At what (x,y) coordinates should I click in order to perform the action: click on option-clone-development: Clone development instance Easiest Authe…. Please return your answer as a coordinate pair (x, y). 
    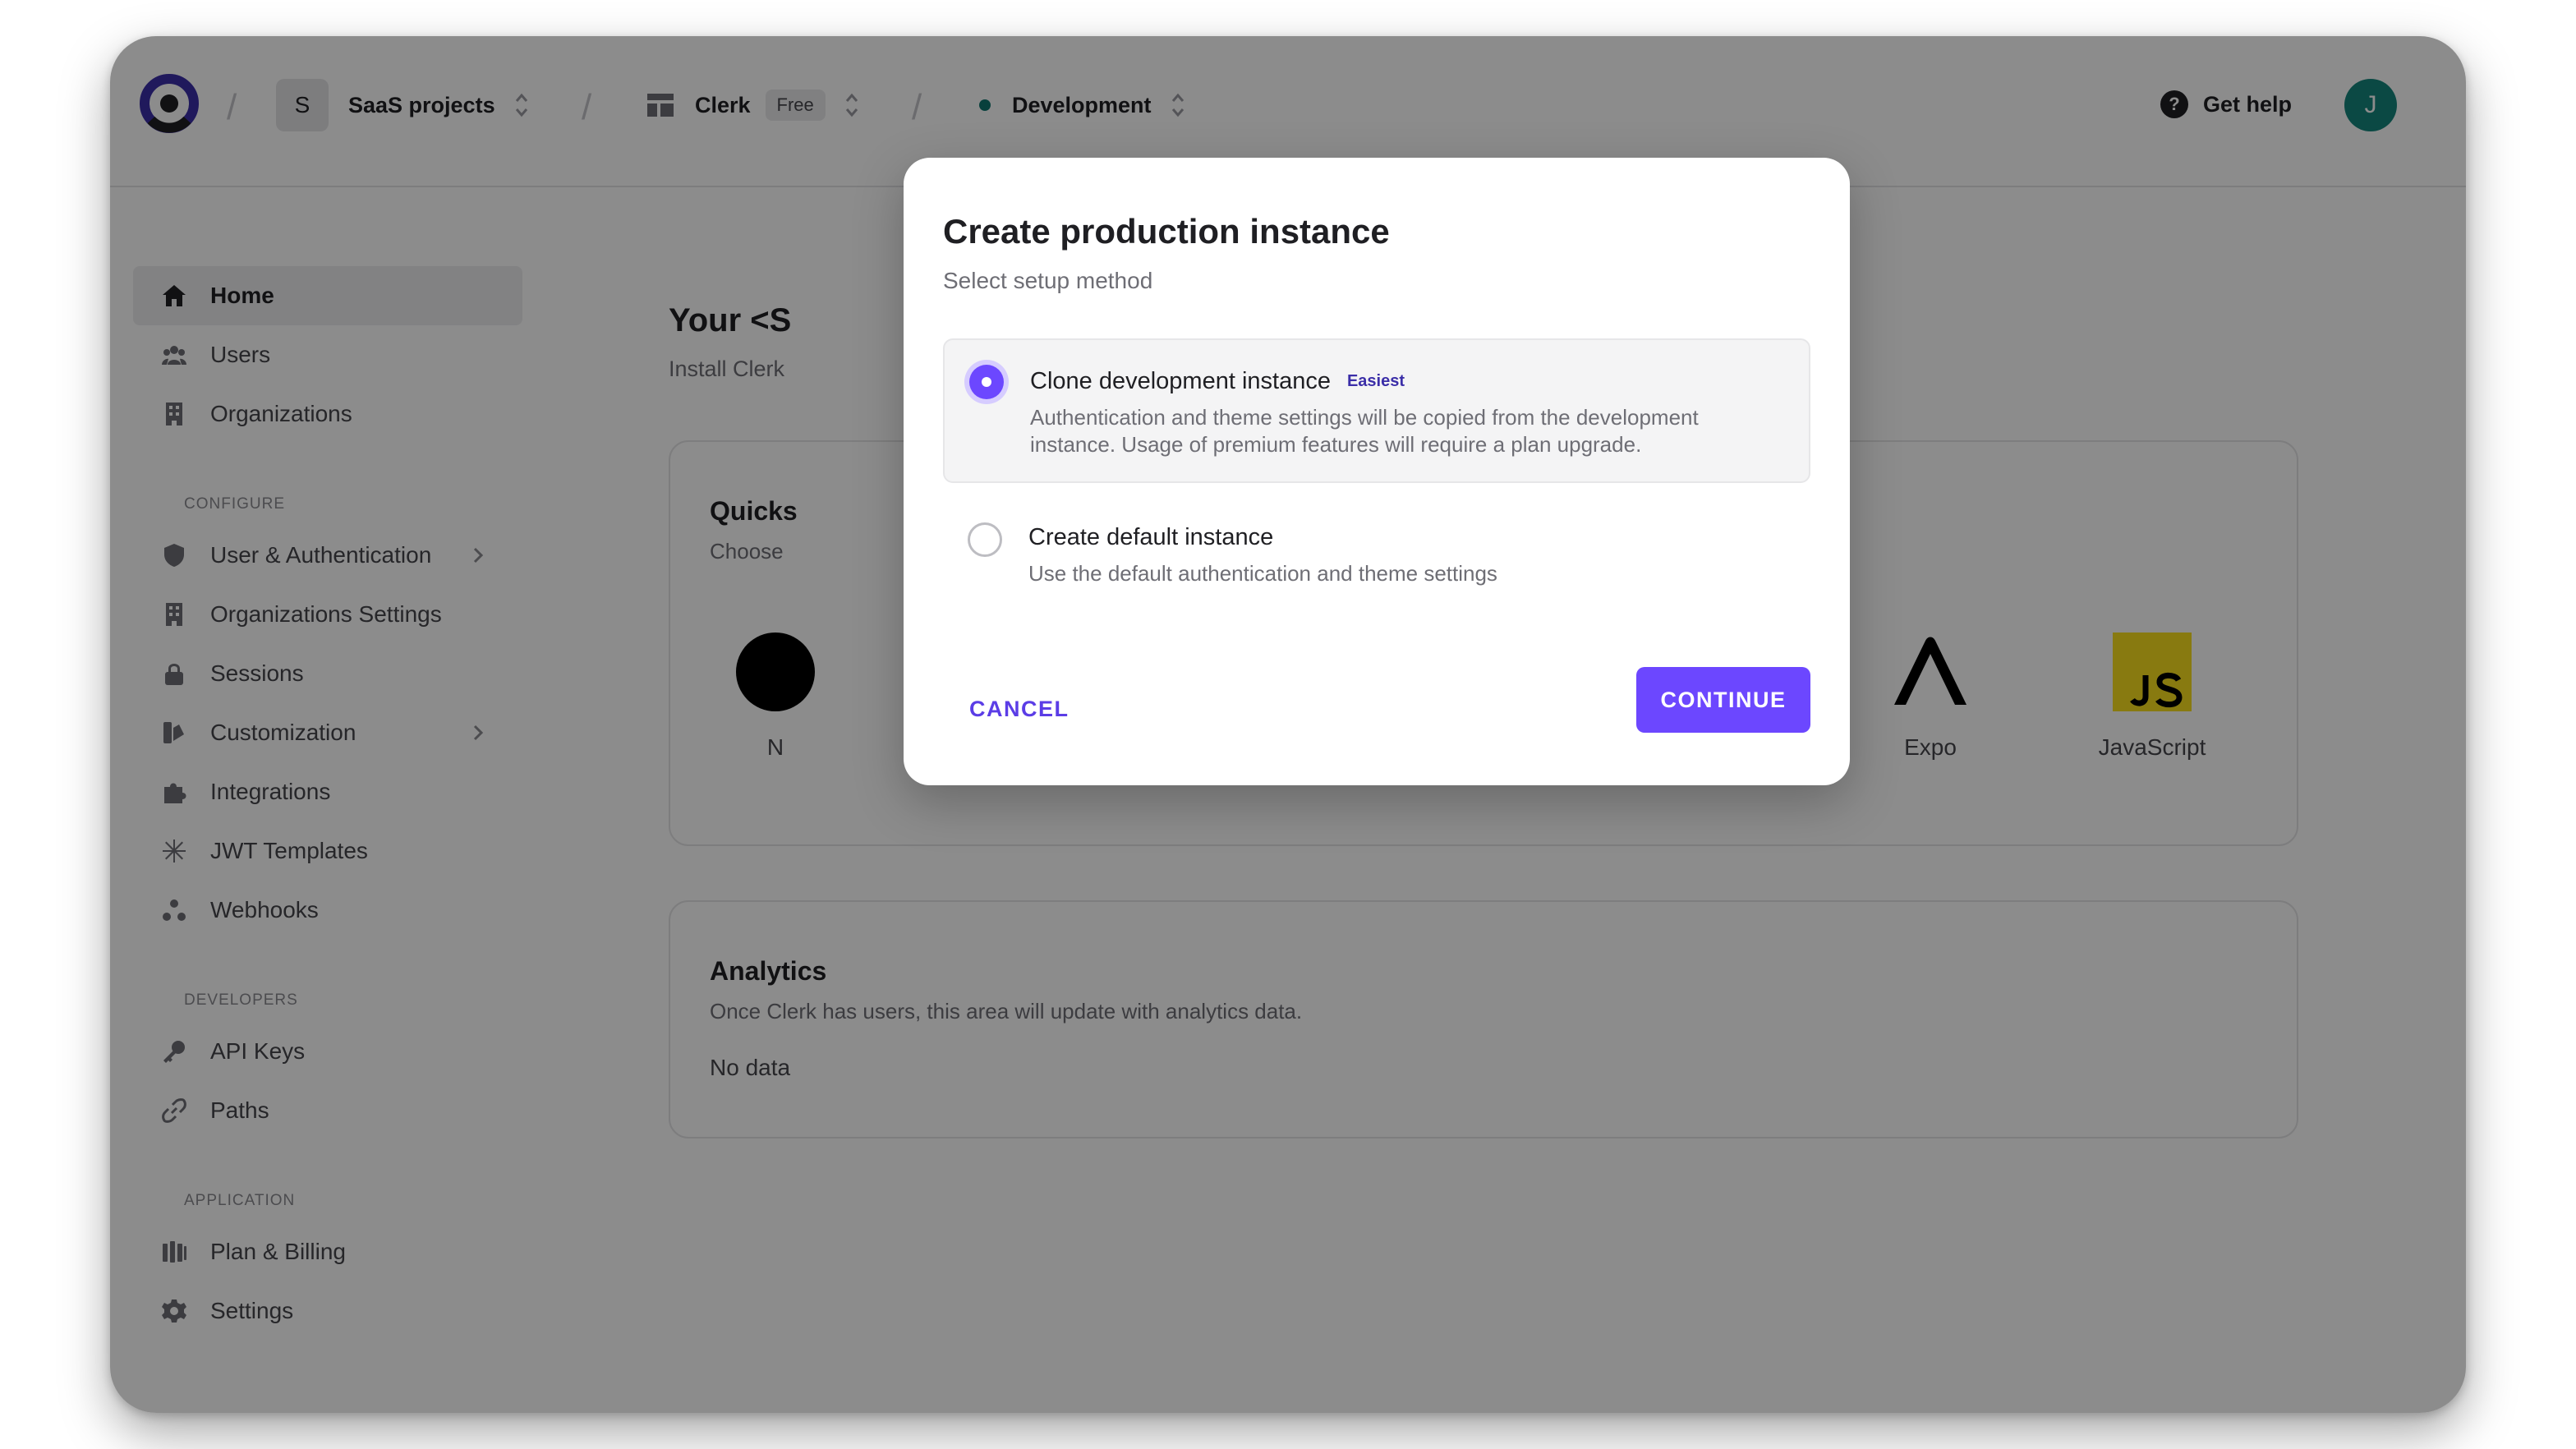
    Looking at the image, I should click on (1376, 410).